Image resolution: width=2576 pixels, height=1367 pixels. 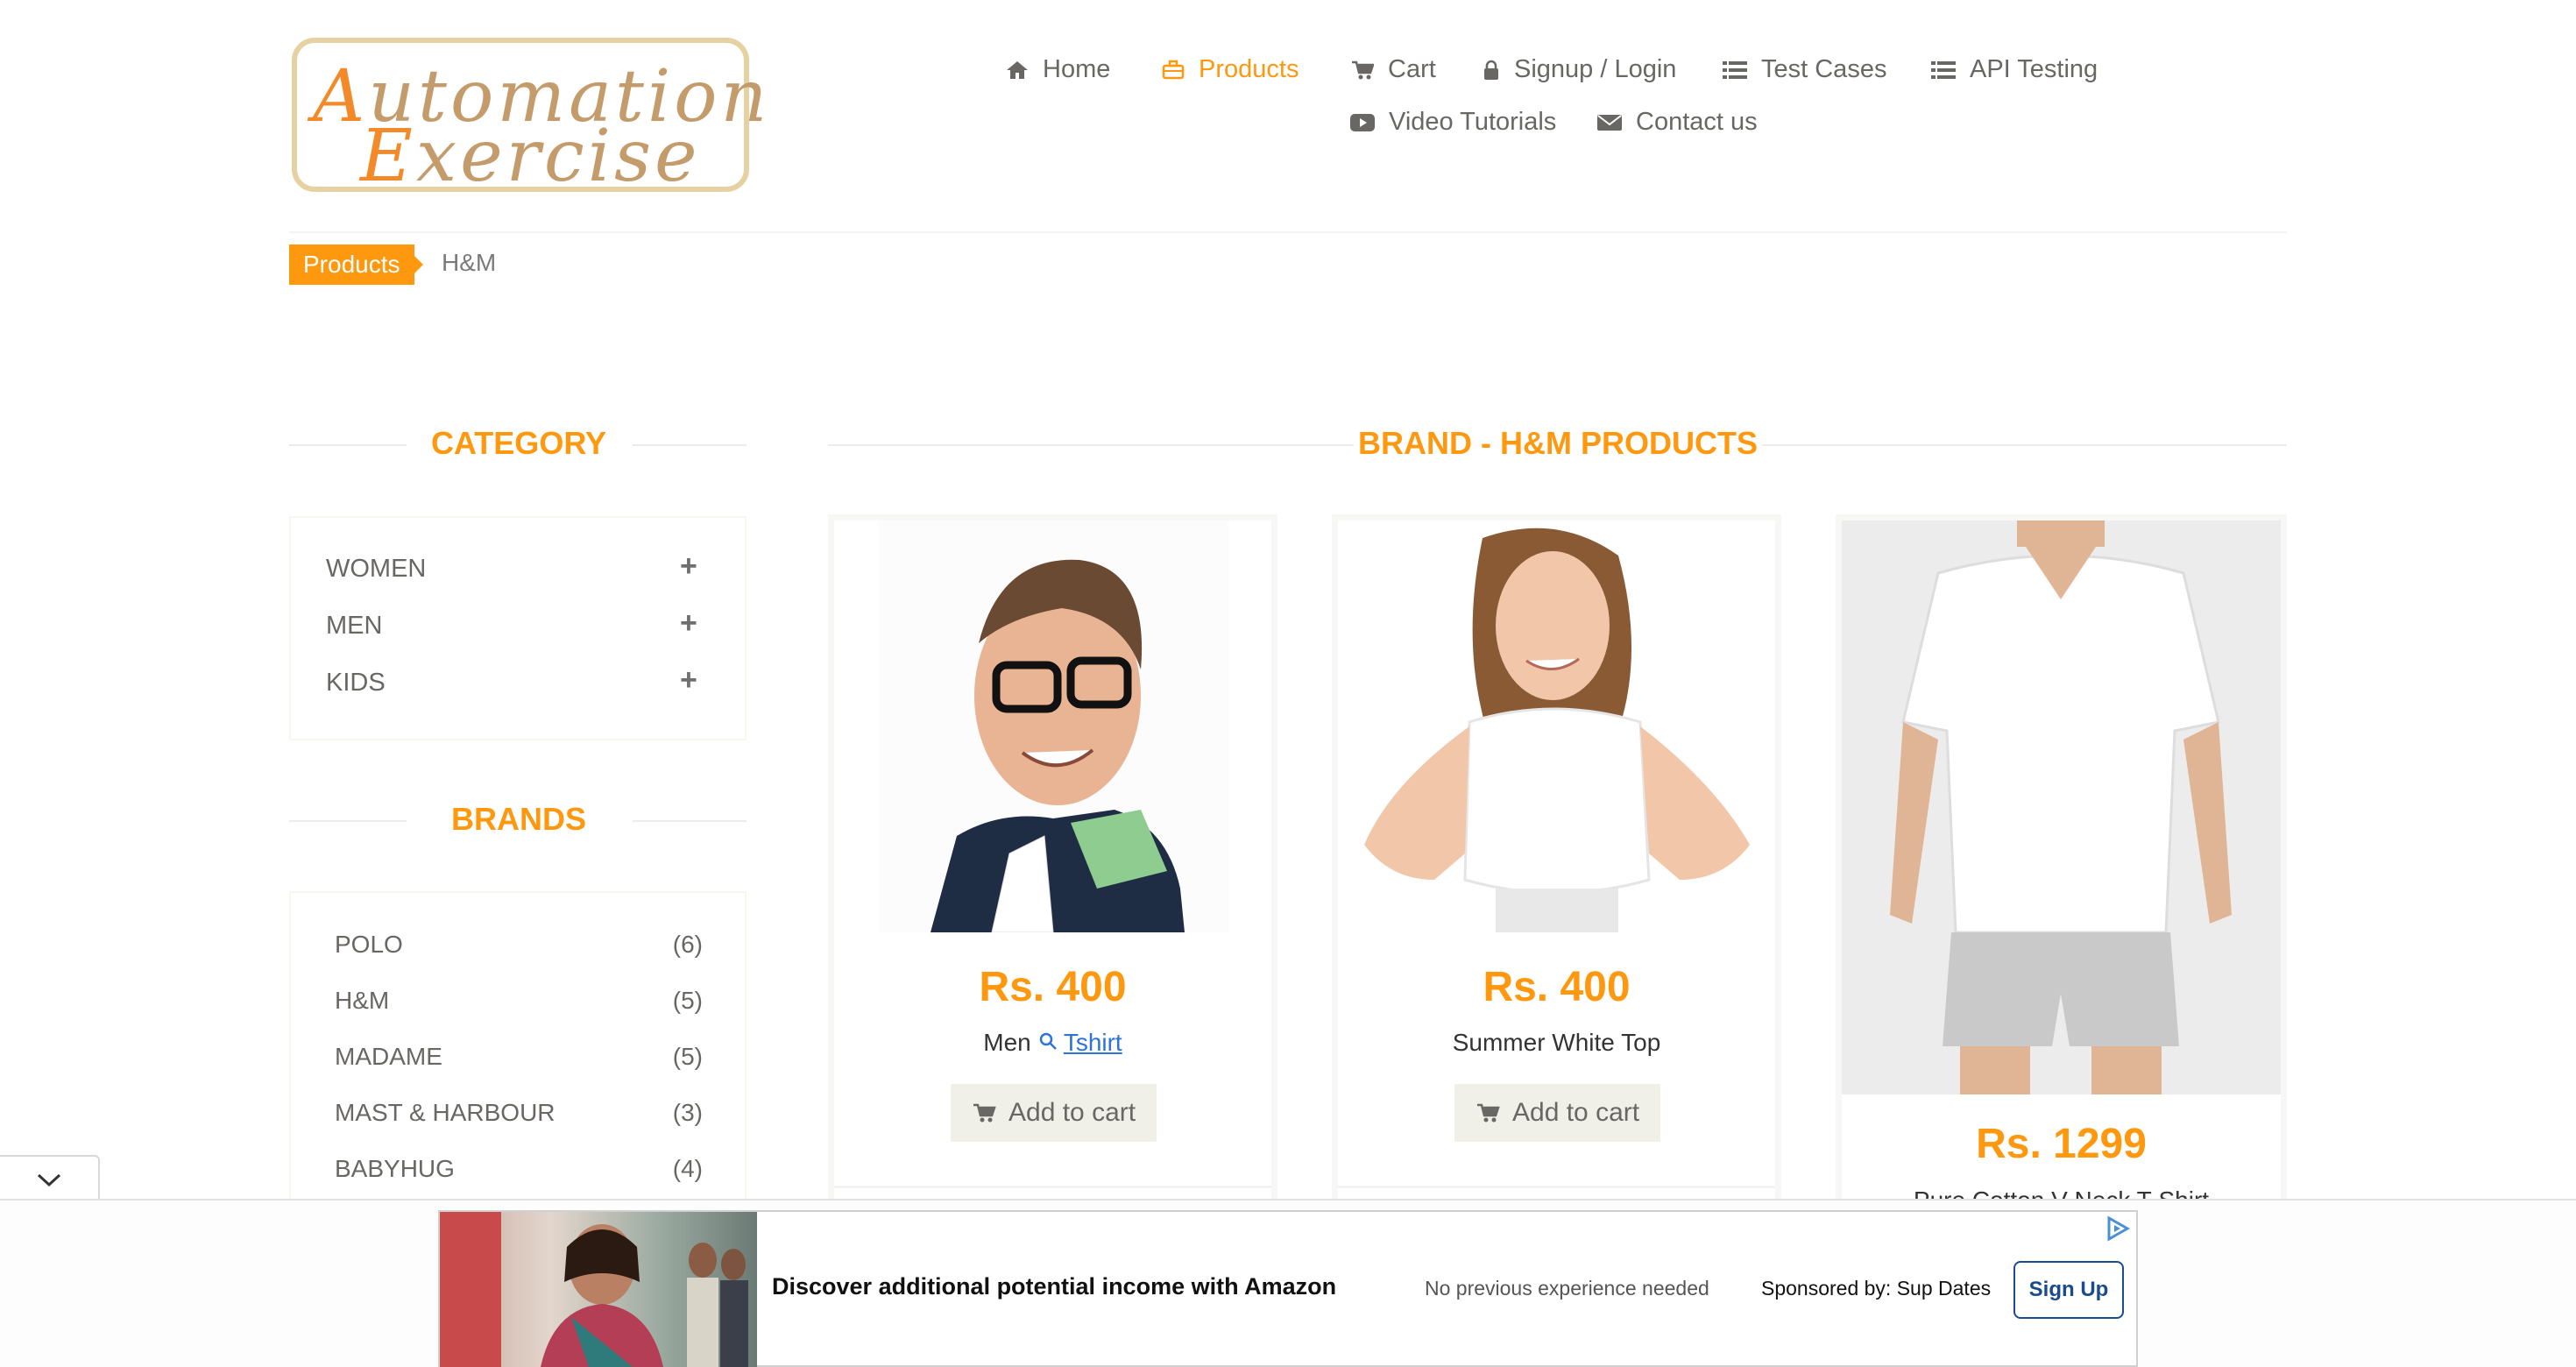 I want to click on category-title: CATEGORY, so click(x=518, y=443).